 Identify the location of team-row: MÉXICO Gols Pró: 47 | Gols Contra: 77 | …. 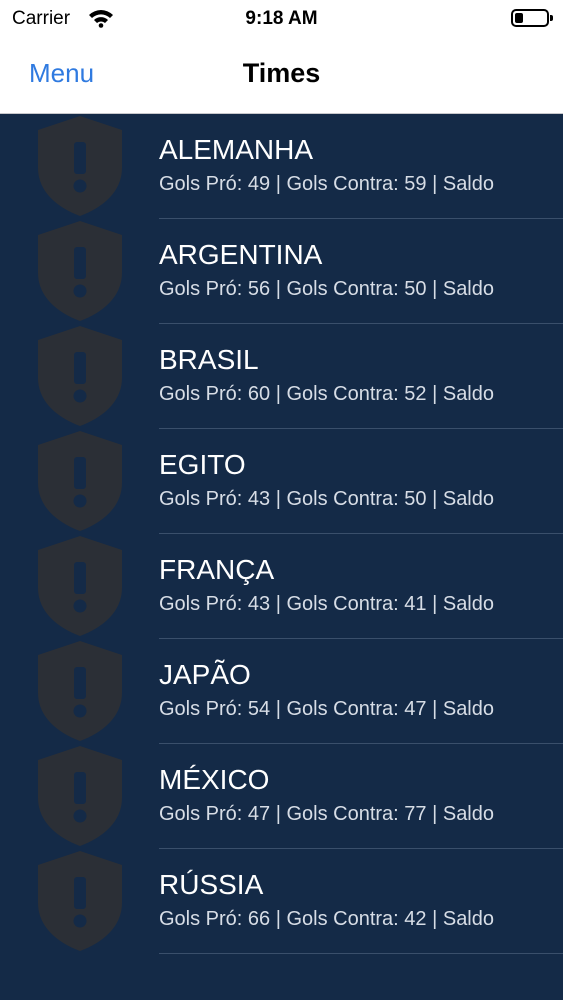
(281, 796).